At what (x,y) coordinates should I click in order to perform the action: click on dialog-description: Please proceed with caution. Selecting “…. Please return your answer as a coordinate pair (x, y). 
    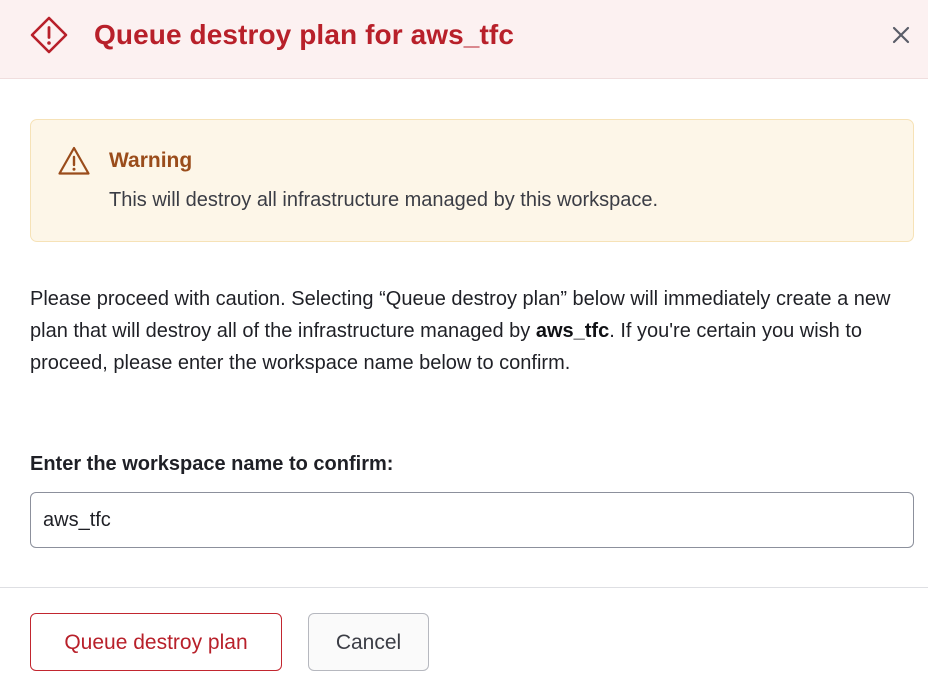
    Looking at the image, I should click on (470, 331).